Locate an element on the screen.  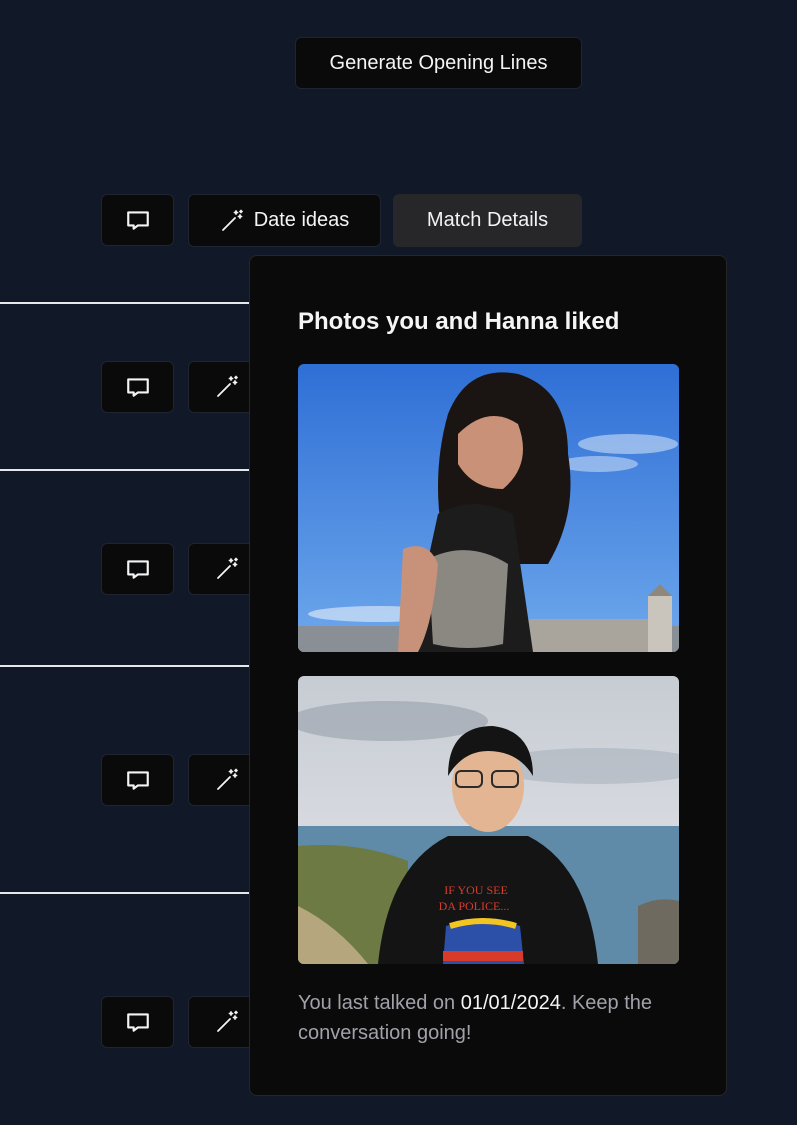
date-ideas-label: Date ideas is located at coordinates (301, 220).